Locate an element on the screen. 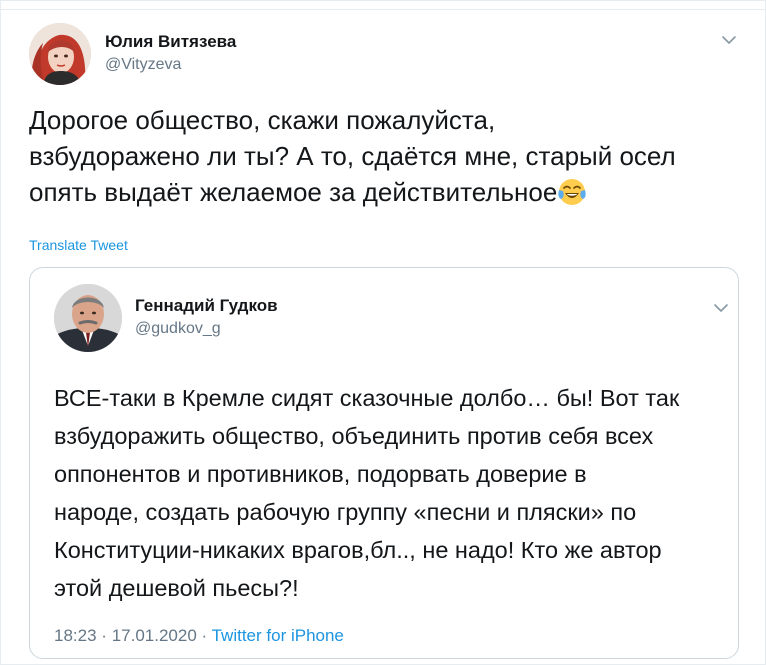 This screenshot has width=766, height=665. quoted-author-name: Геннадий Гудков is located at coordinates (206, 306).